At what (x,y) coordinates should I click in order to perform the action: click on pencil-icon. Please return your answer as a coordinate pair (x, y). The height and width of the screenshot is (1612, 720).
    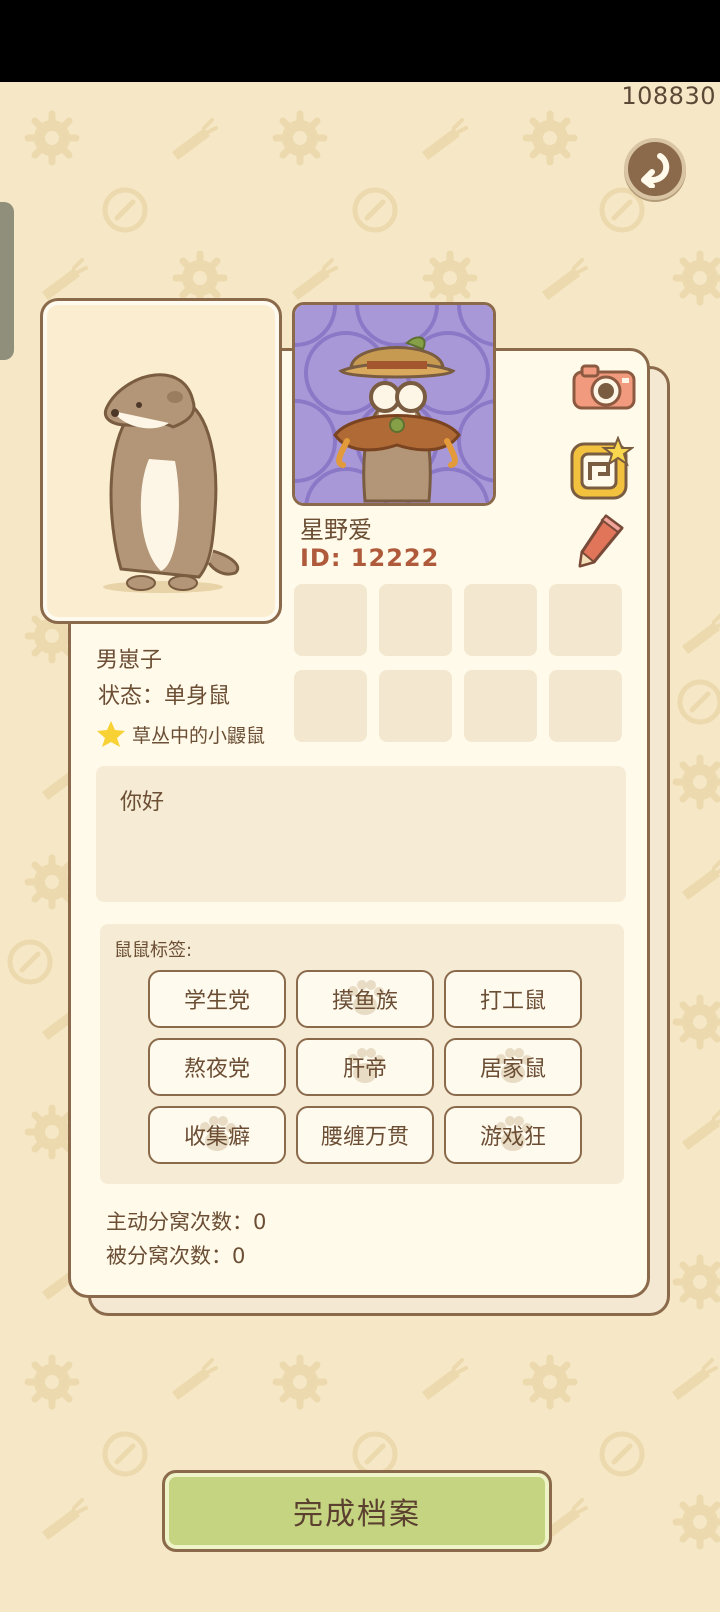
    Looking at the image, I should click on (601, 541).